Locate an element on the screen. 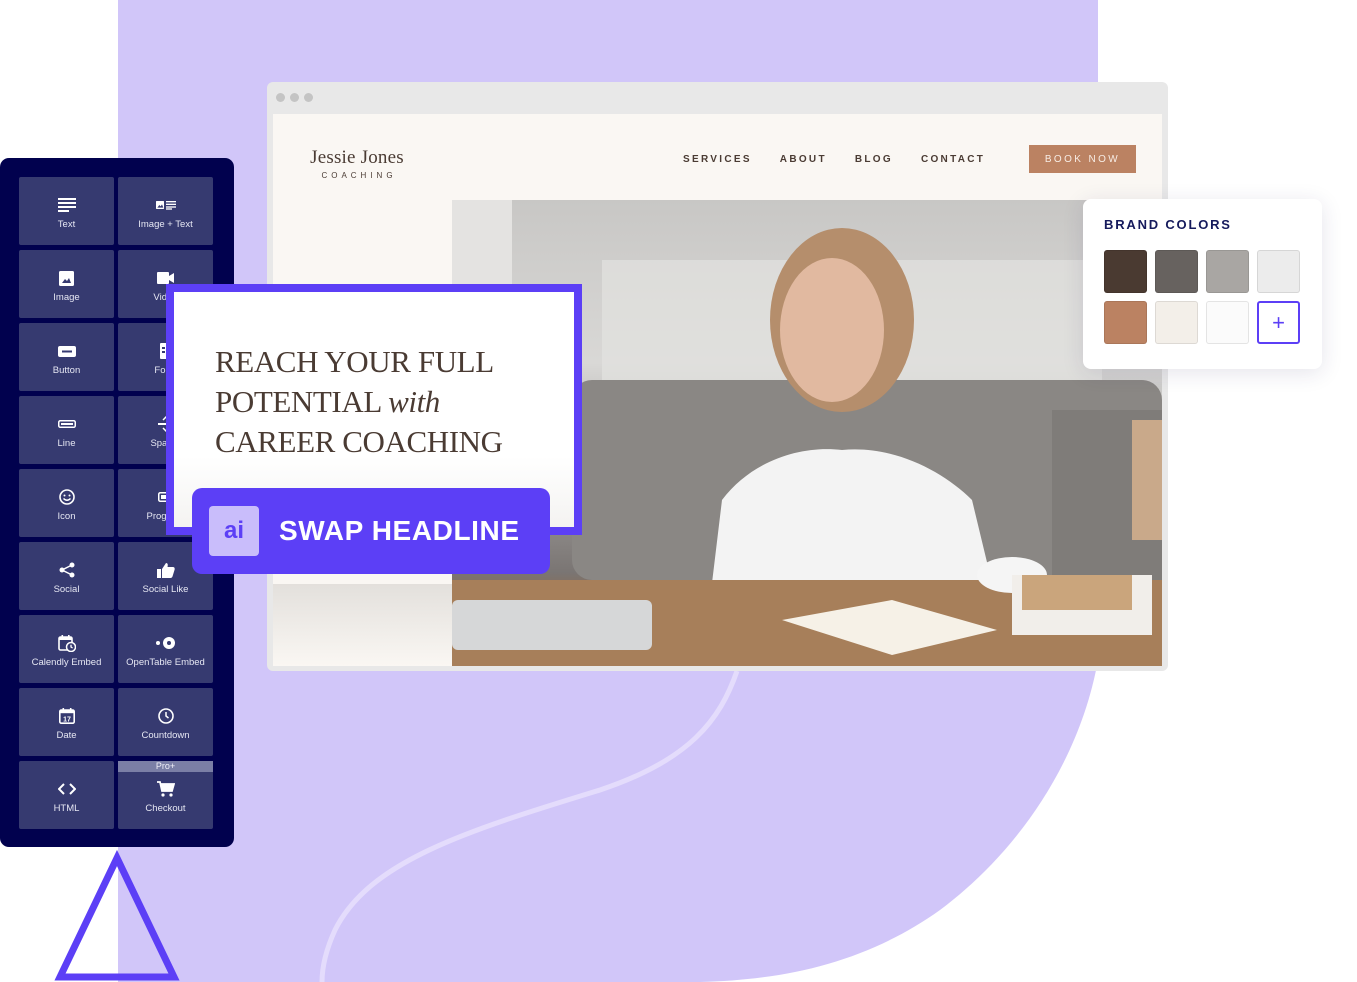 The height and width of the screenshot is (982, 1357). nav-about: ABOUT is located at coordinates (803, 159).